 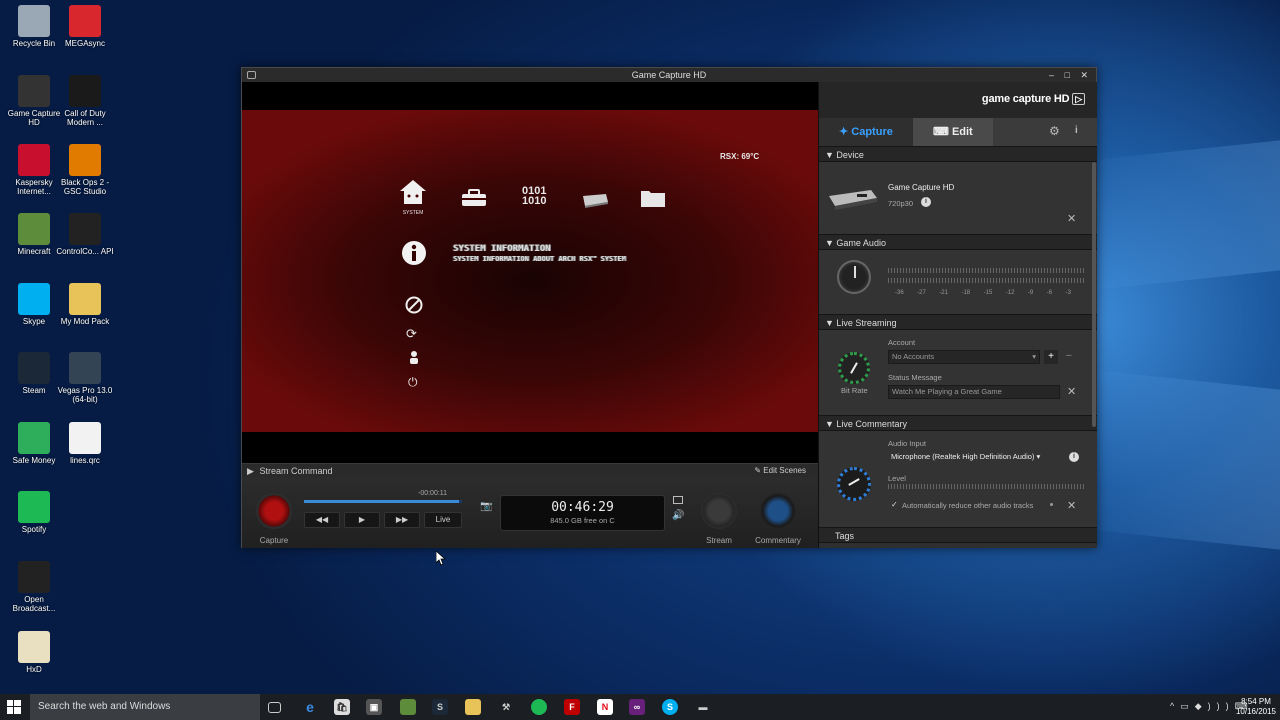 What do you see at coordinates (1076, 130) in the screenshot?
I see `info-button-icon: i` at bounding box center [1076, 130].